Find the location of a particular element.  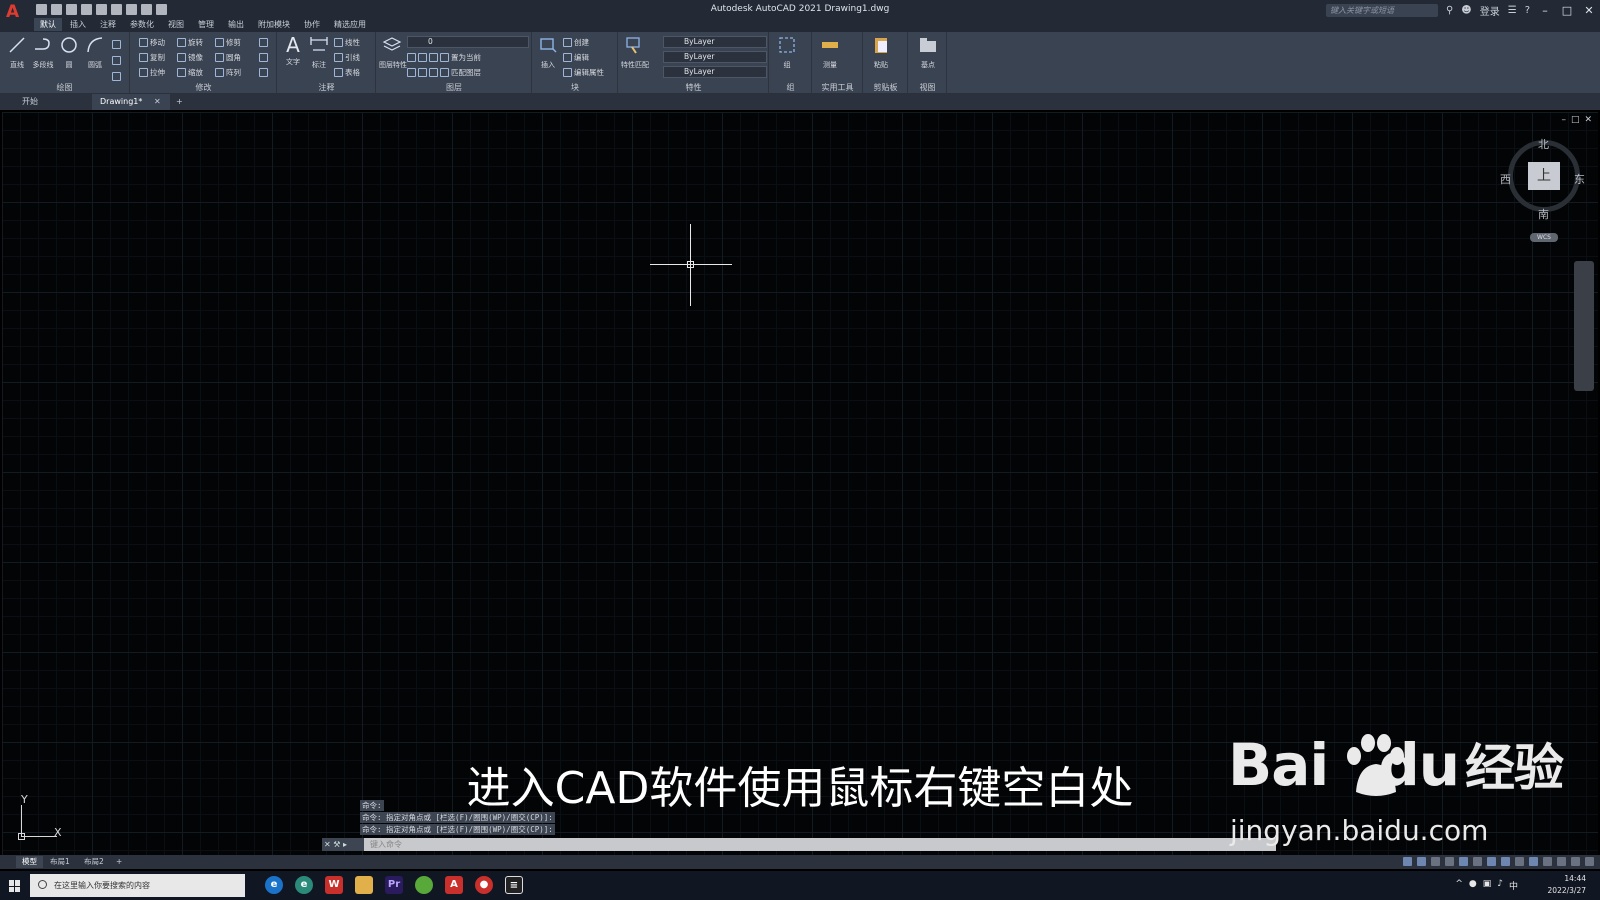

close-command-line-icon: ✕ is located at coordinates (327, 844).